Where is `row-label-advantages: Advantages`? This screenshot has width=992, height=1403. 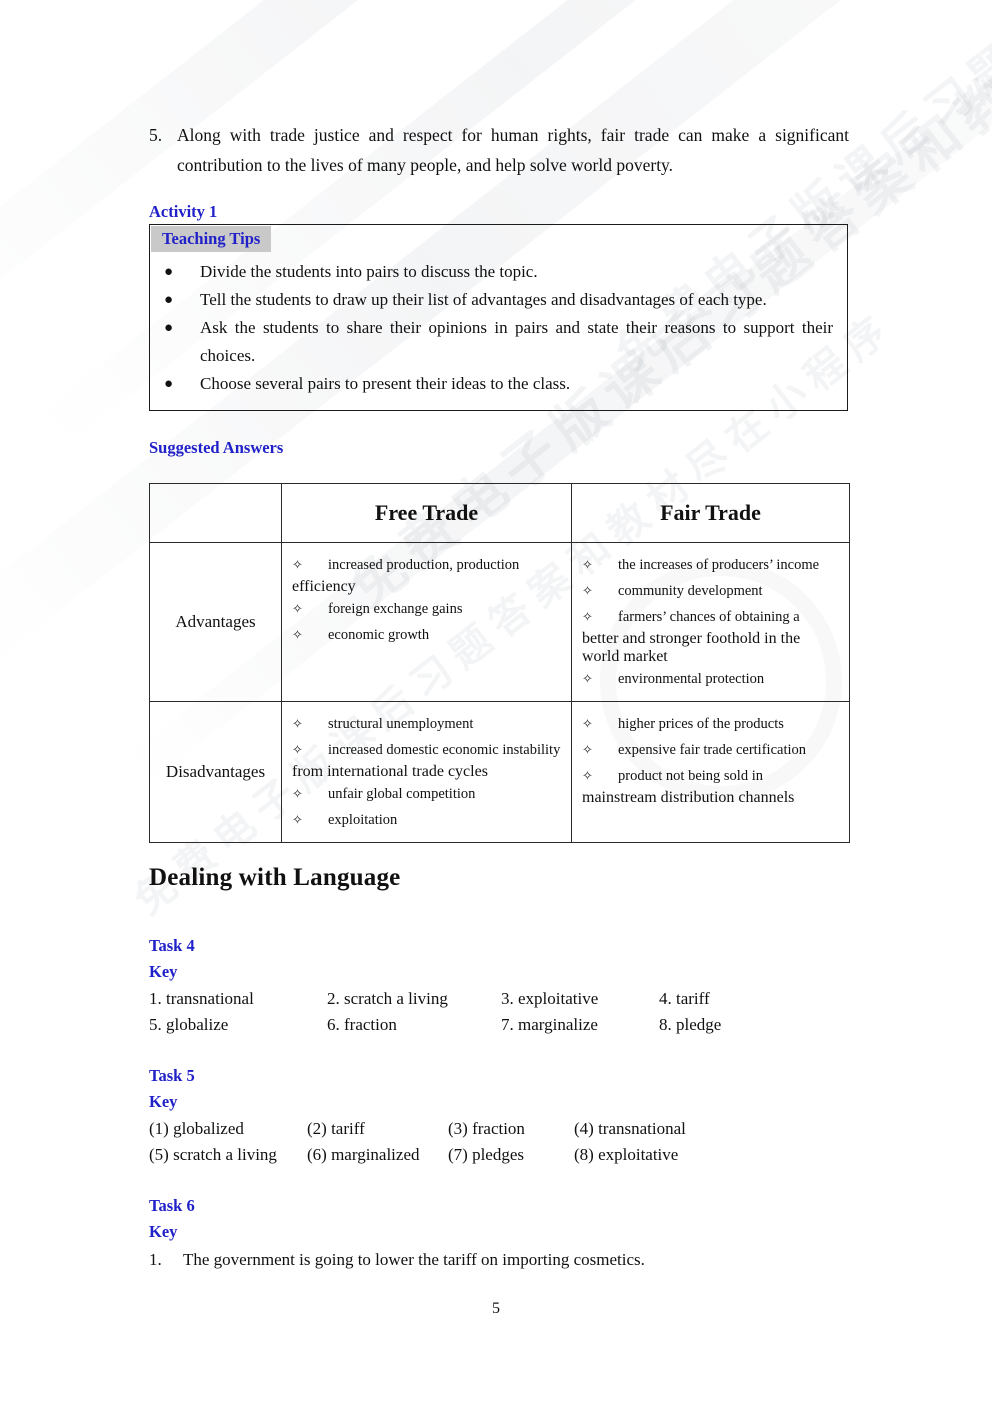
row-label-advantages: Advantages is located at coordinates (215, 622).